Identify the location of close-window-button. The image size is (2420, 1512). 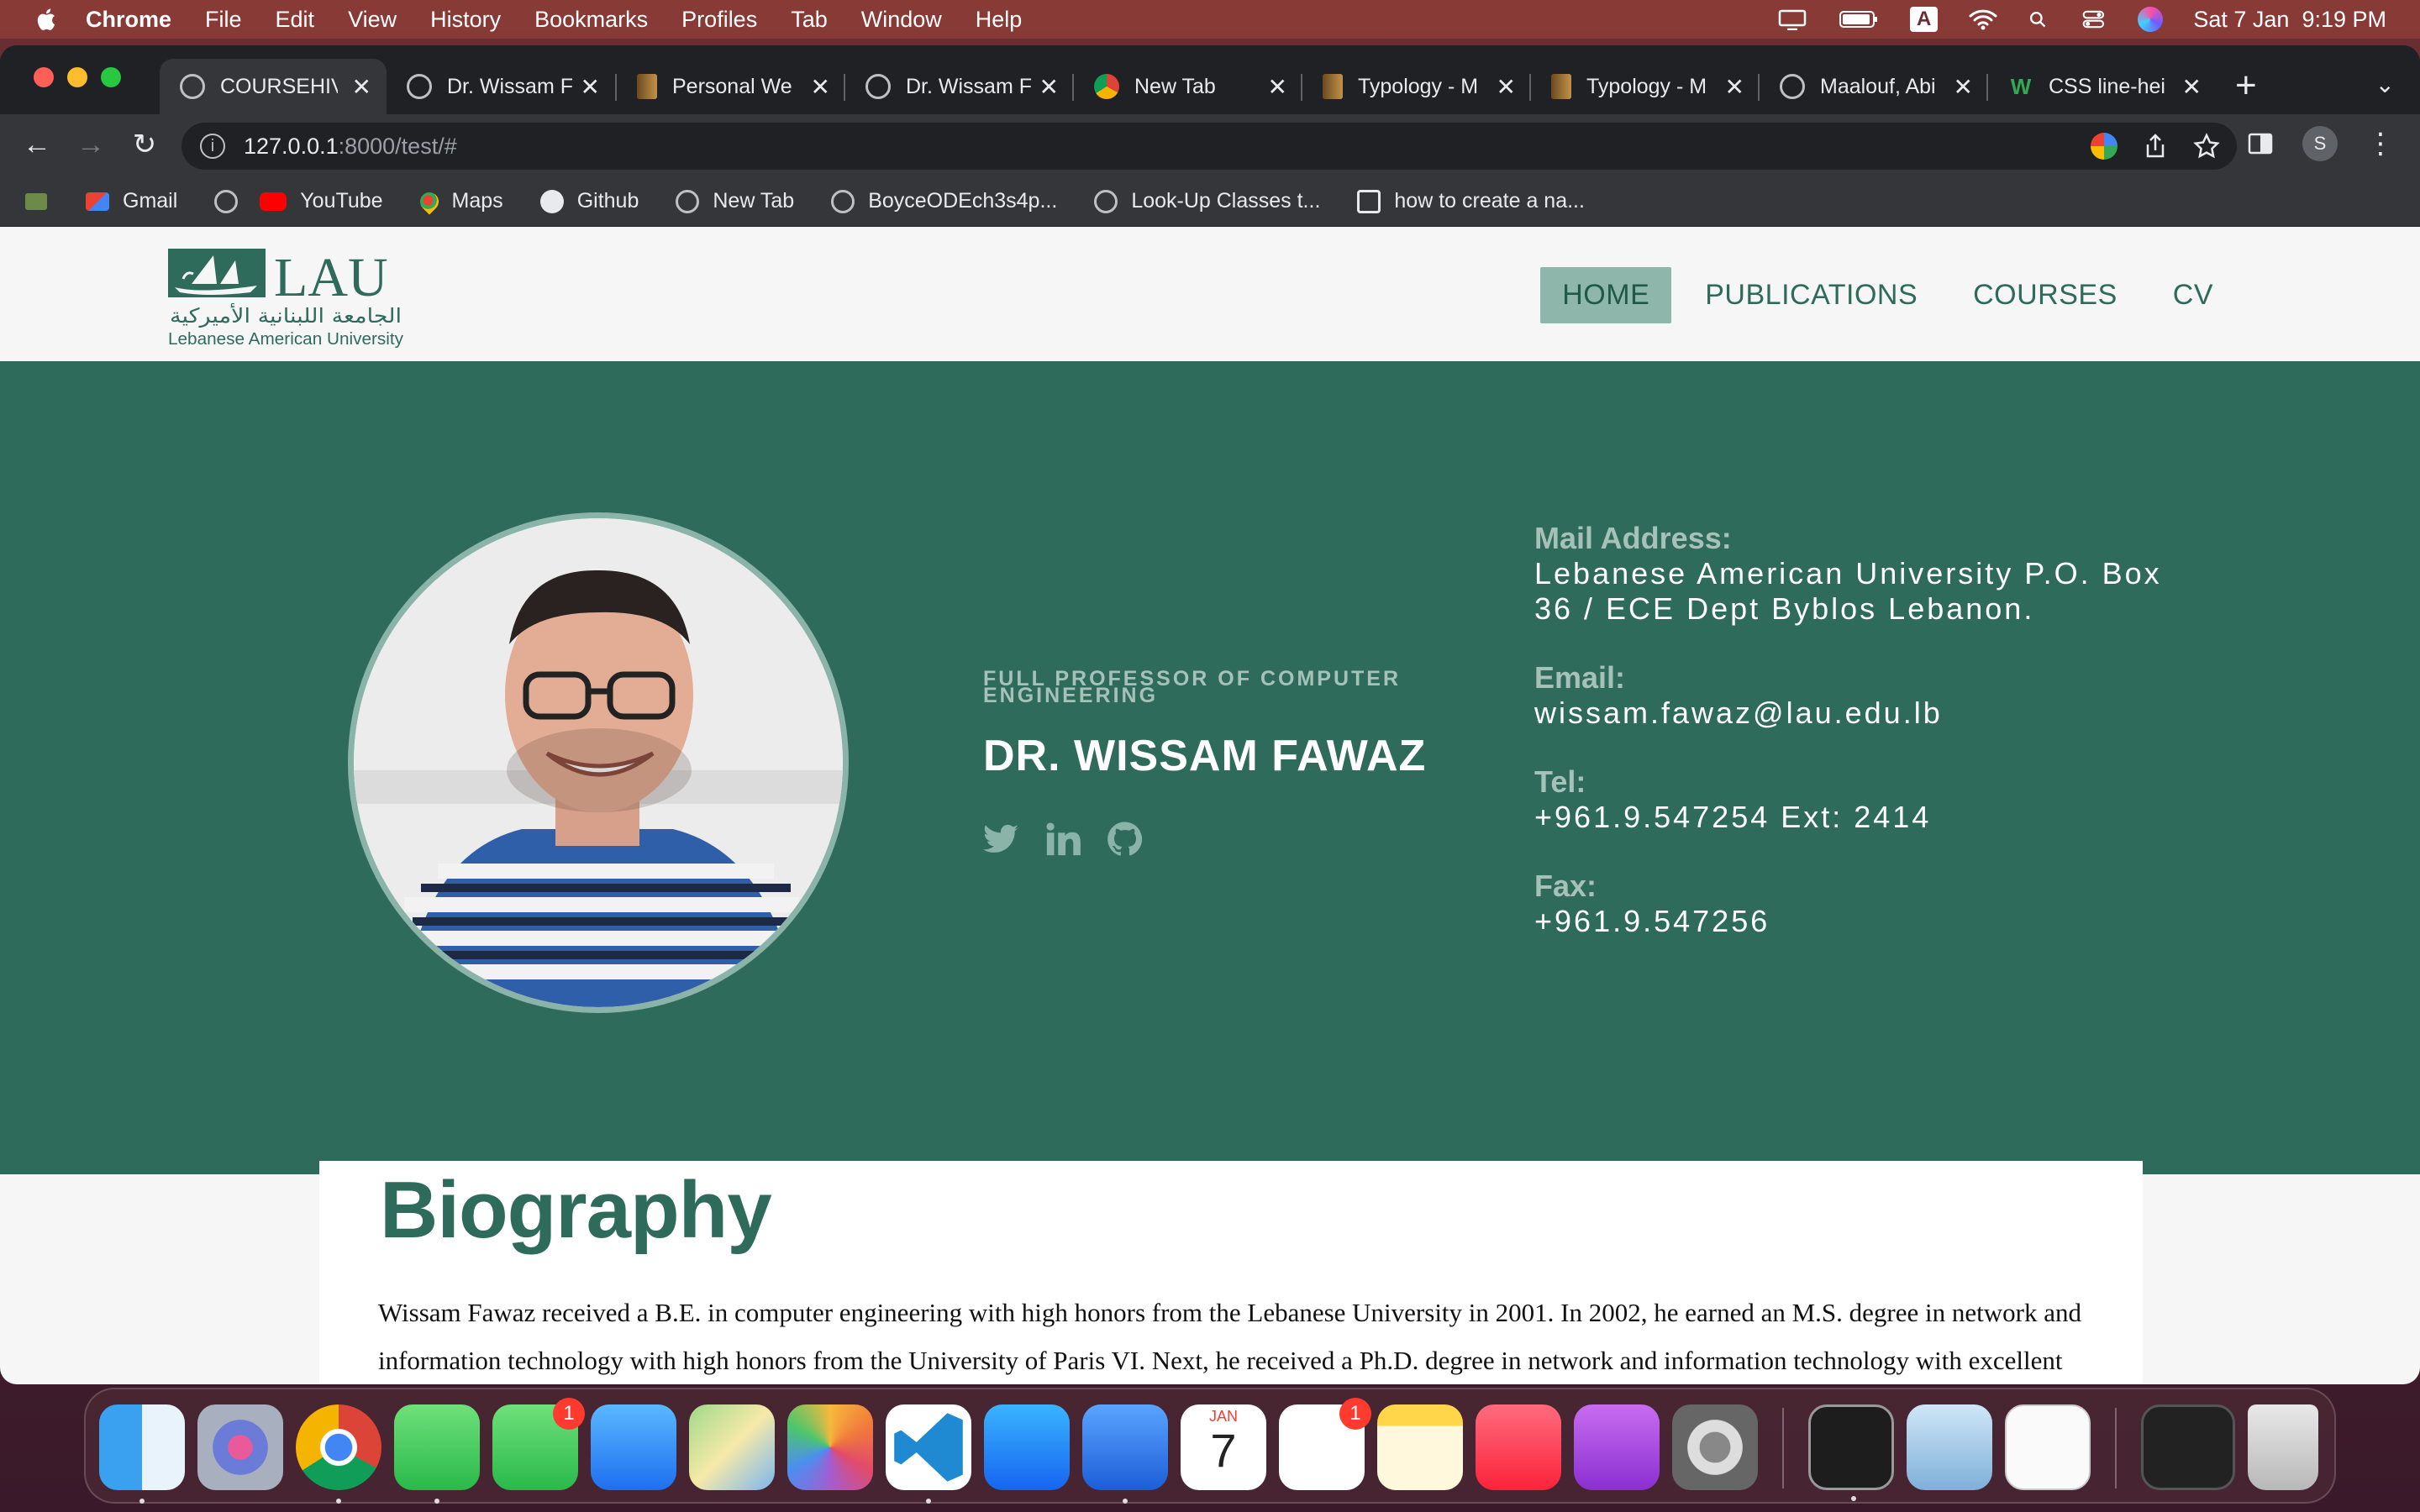
(44, 77).